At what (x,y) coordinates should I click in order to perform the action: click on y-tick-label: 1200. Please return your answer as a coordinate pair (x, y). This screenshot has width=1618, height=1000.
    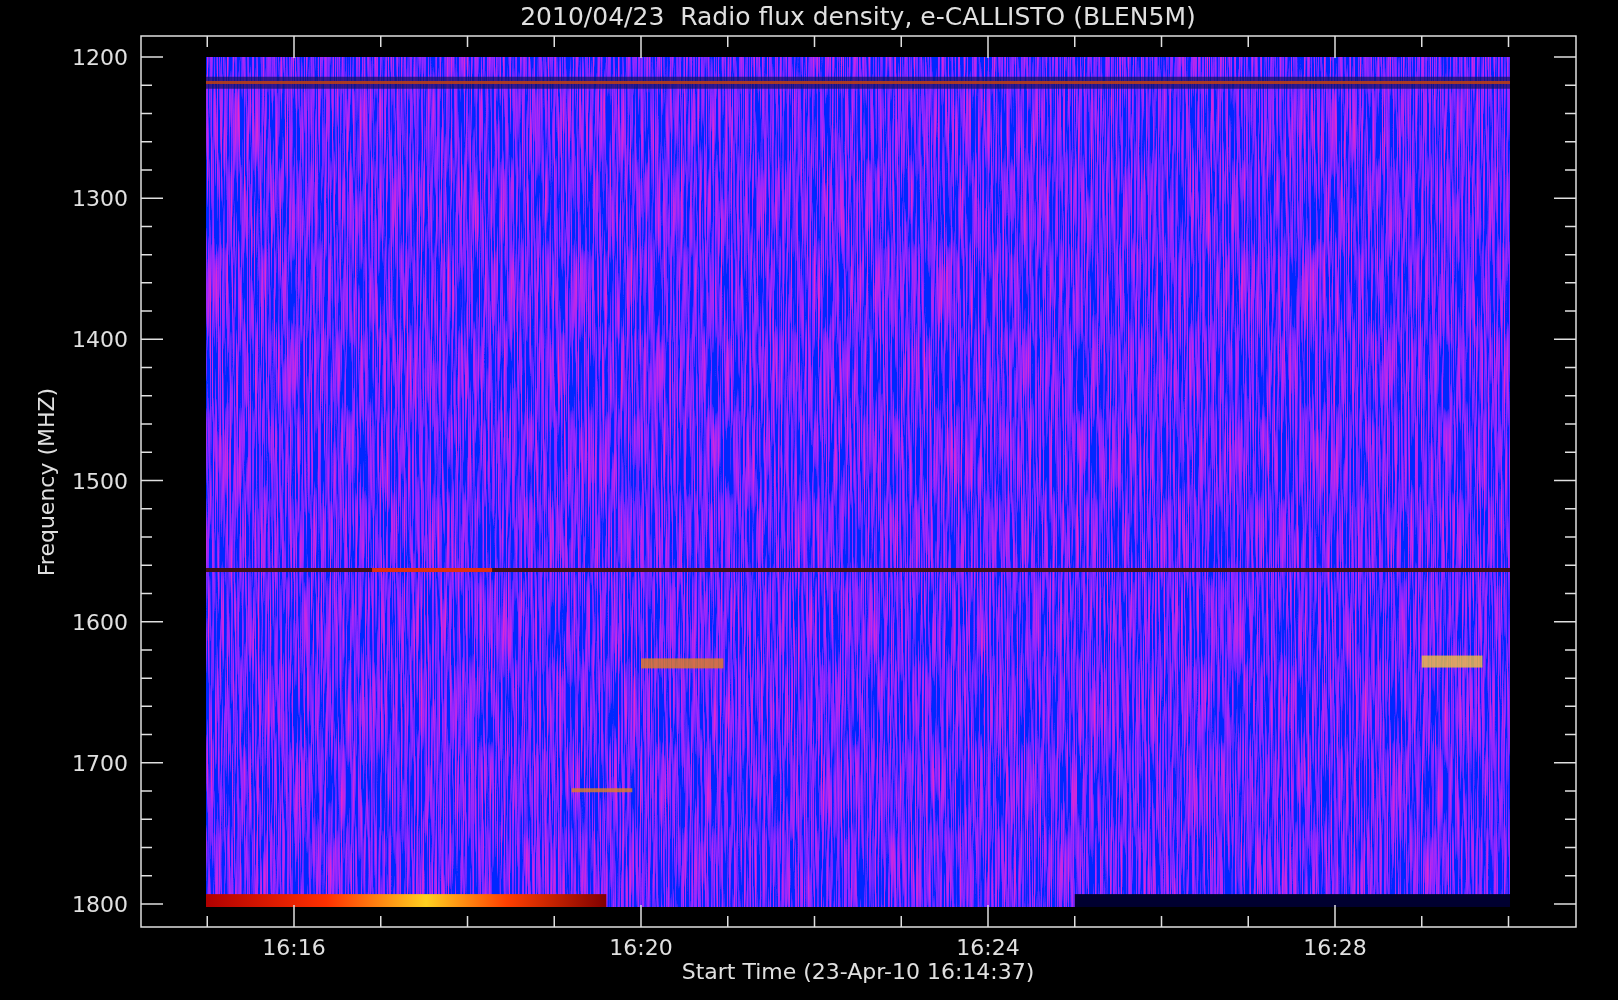
    Looking at the image, I should click on (100, 57).